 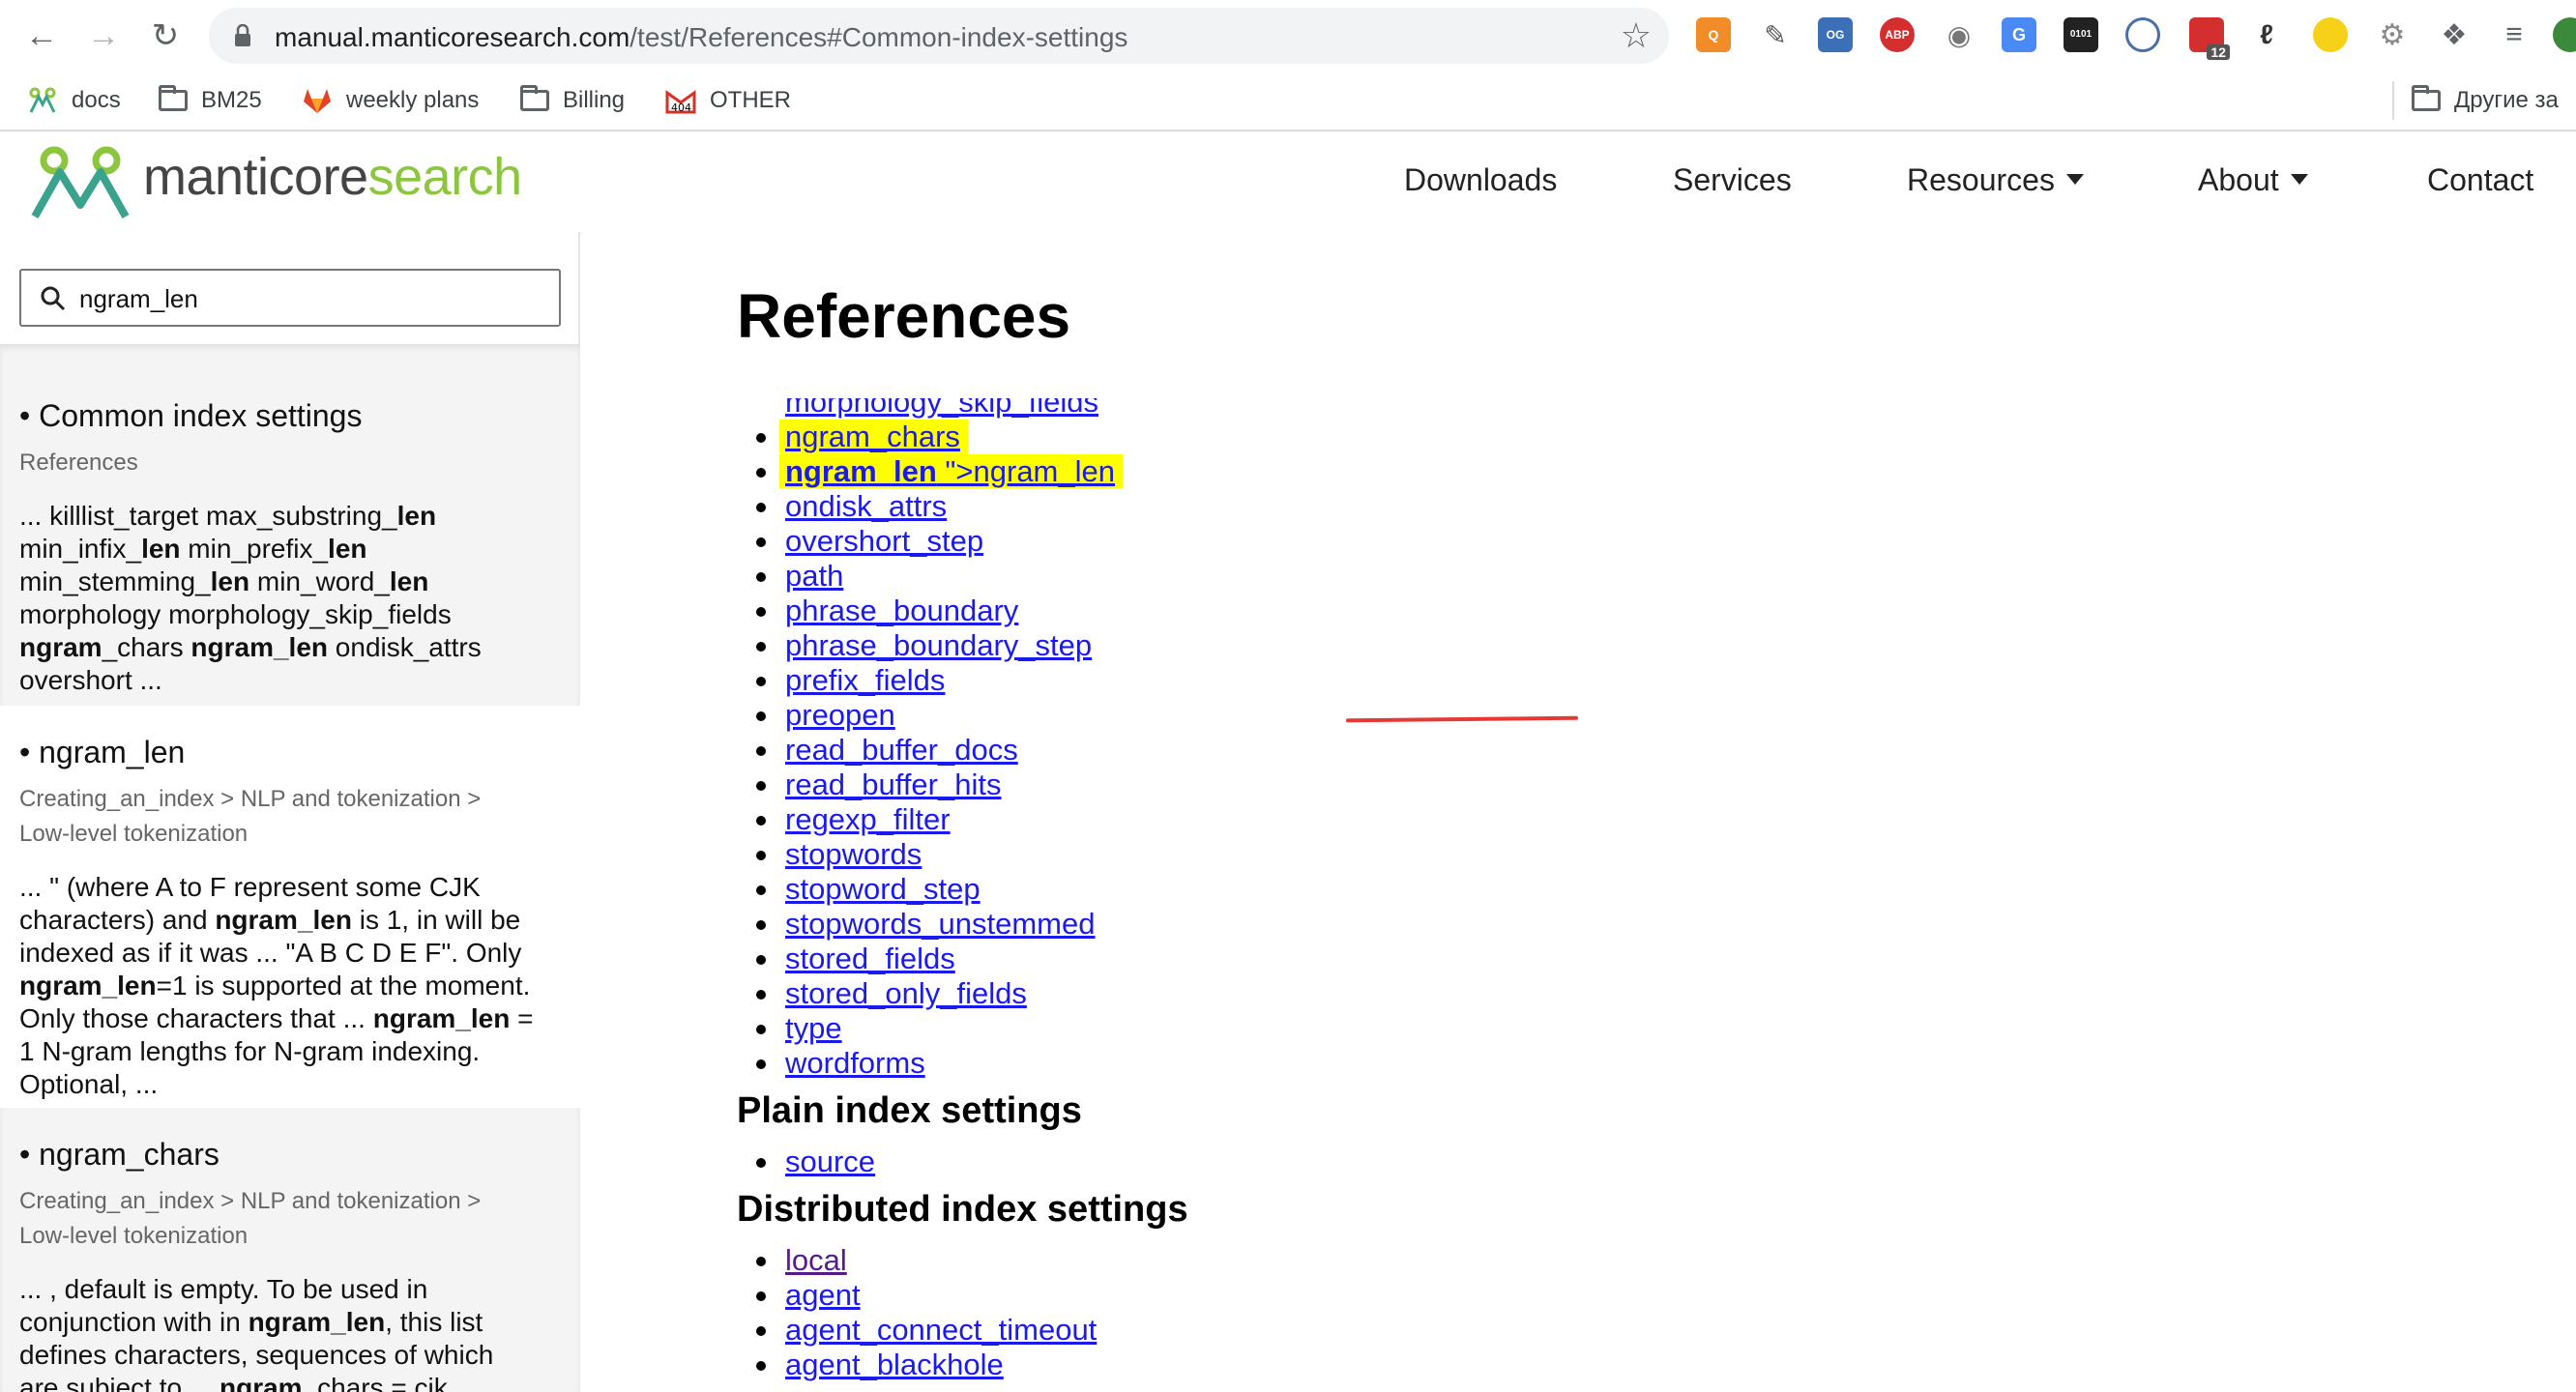 I want to click on link-read-buffer-docs: read_buffer_docs, so click(x=901, y=750).